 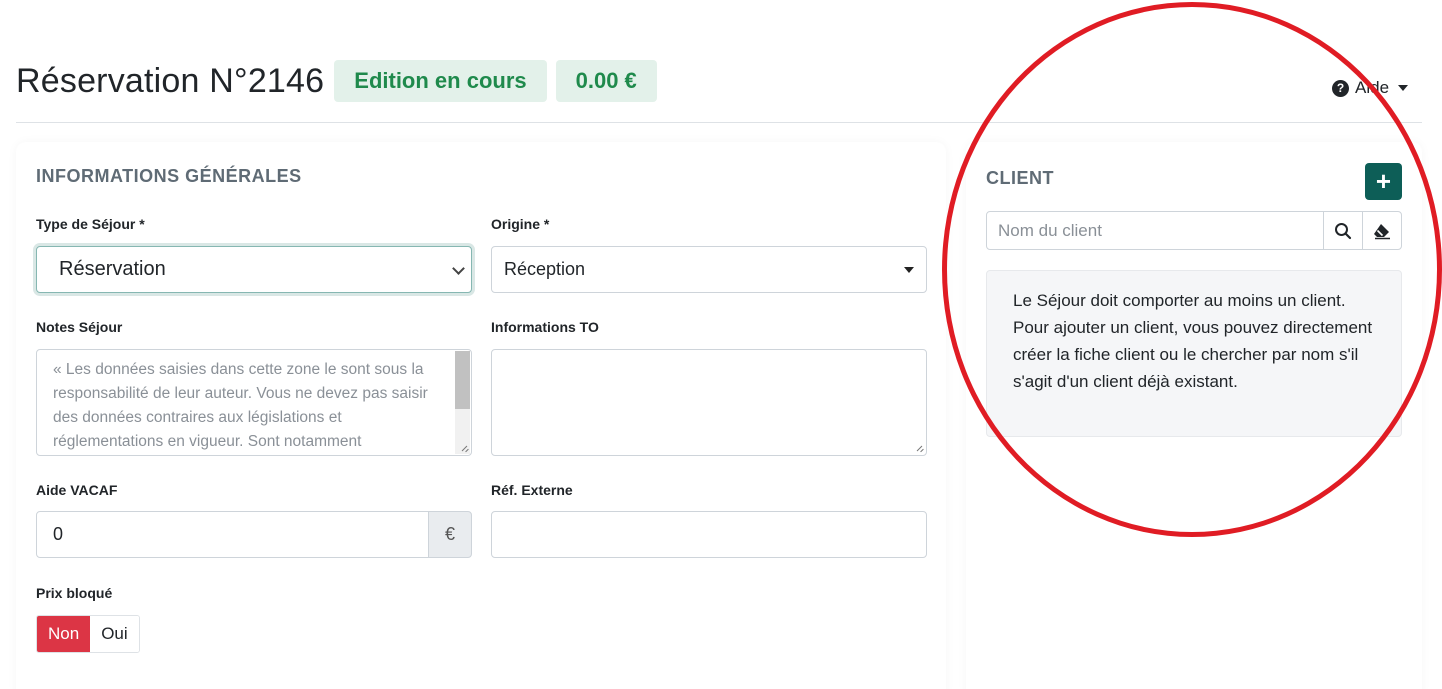 What do you see at coordinates (520, 224) in the screenshot?
I see `origine-label: Origine *` at bounding box center [520, 224].